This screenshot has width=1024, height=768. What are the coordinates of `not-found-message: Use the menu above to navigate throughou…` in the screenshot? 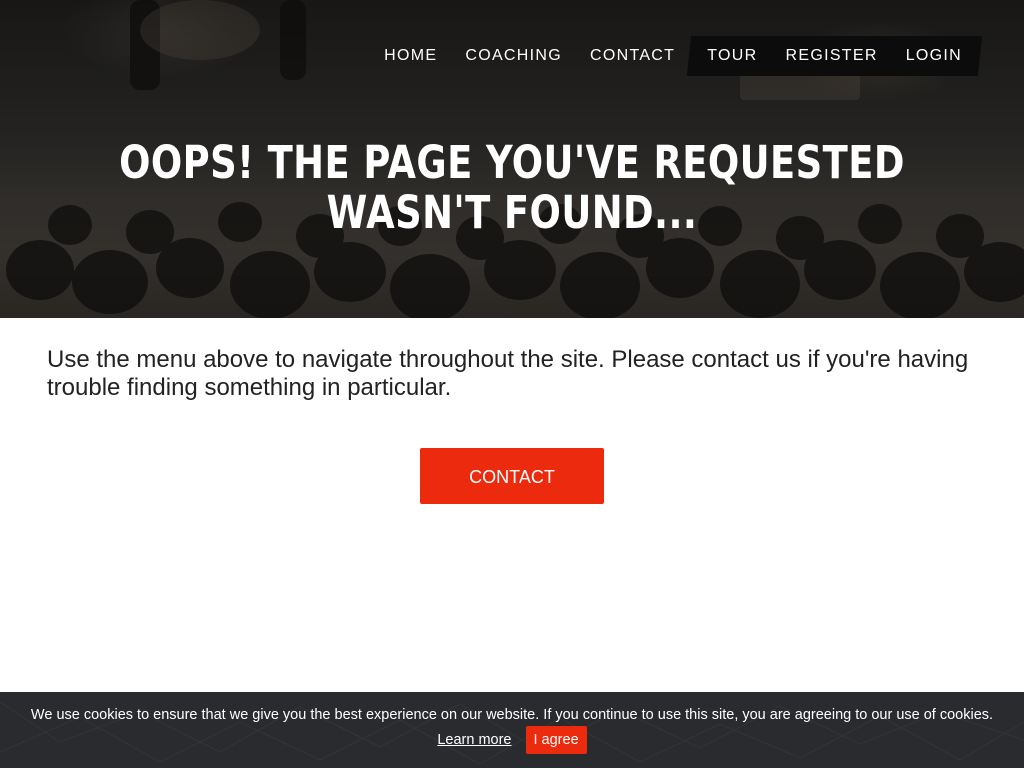 It's located at (508, 373).